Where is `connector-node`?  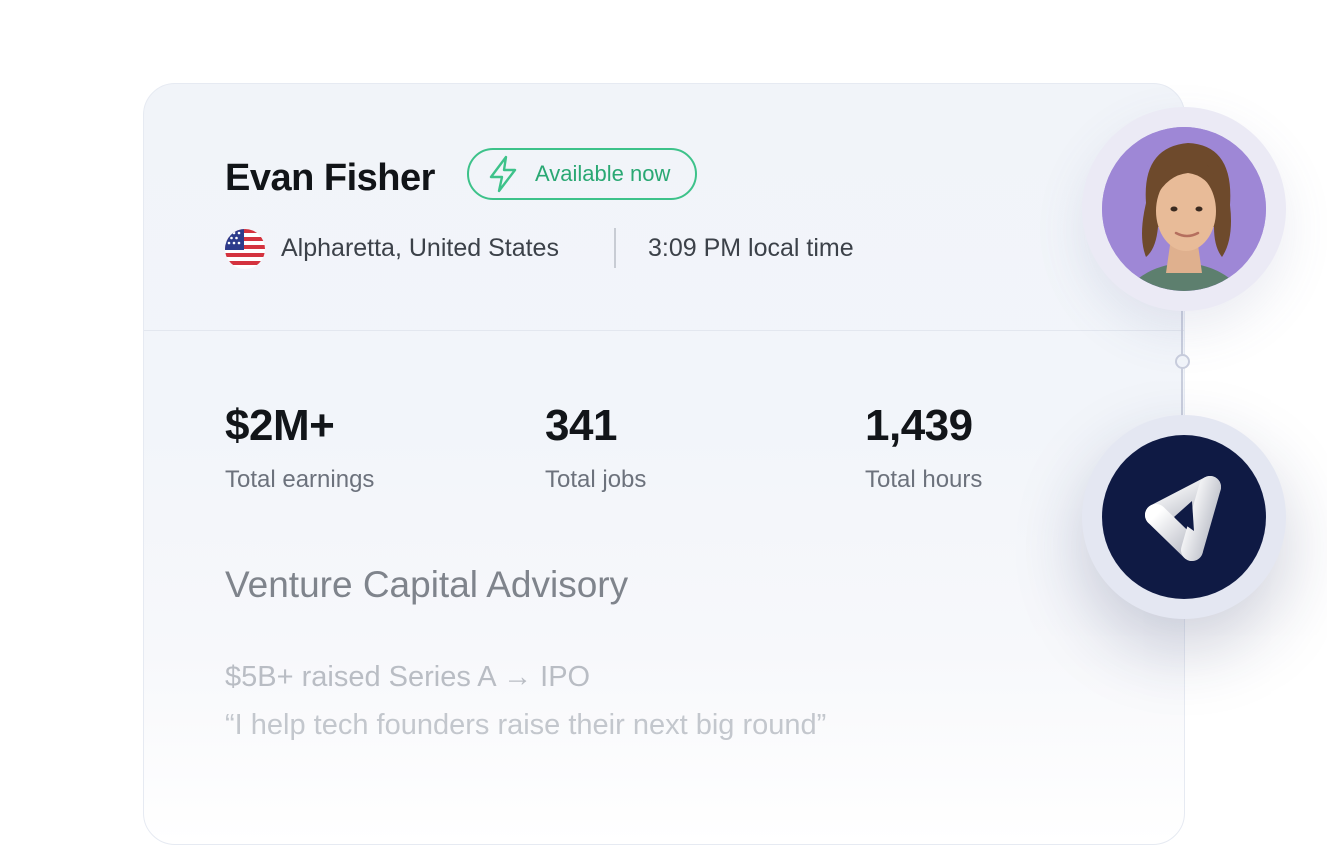
connector-node is located at coordinates (1182, 361).